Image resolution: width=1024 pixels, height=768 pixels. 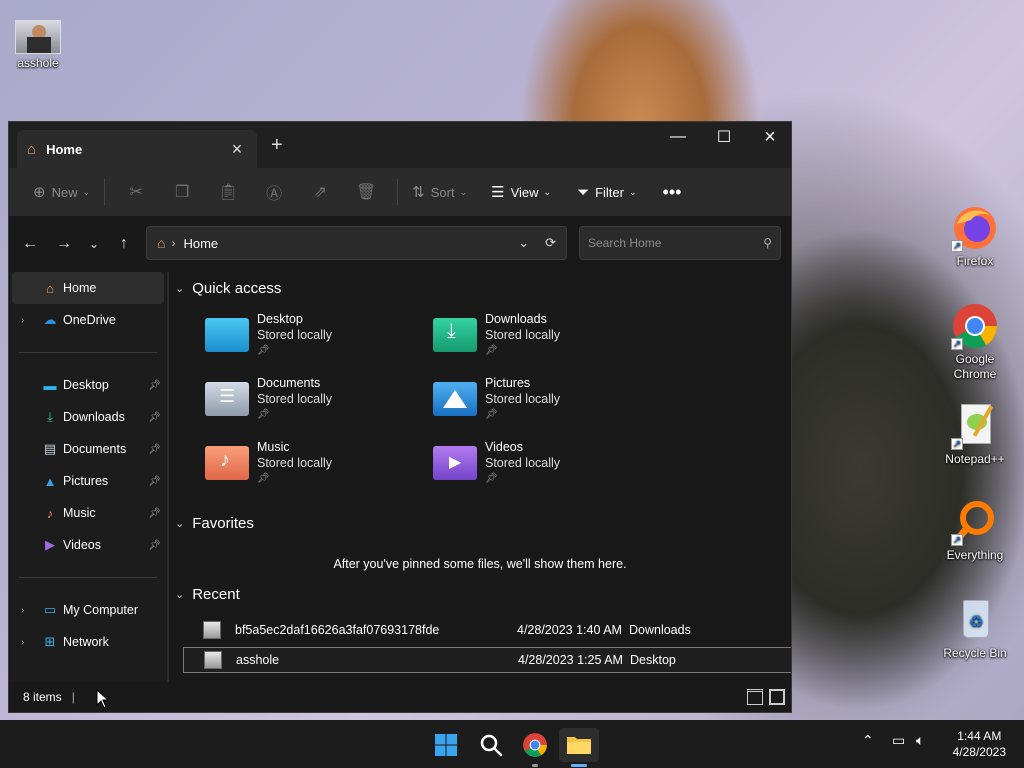 I want to click on sidebar-item-desktop: ▬ Desktop 📌︎, so click(x=88, y=385).